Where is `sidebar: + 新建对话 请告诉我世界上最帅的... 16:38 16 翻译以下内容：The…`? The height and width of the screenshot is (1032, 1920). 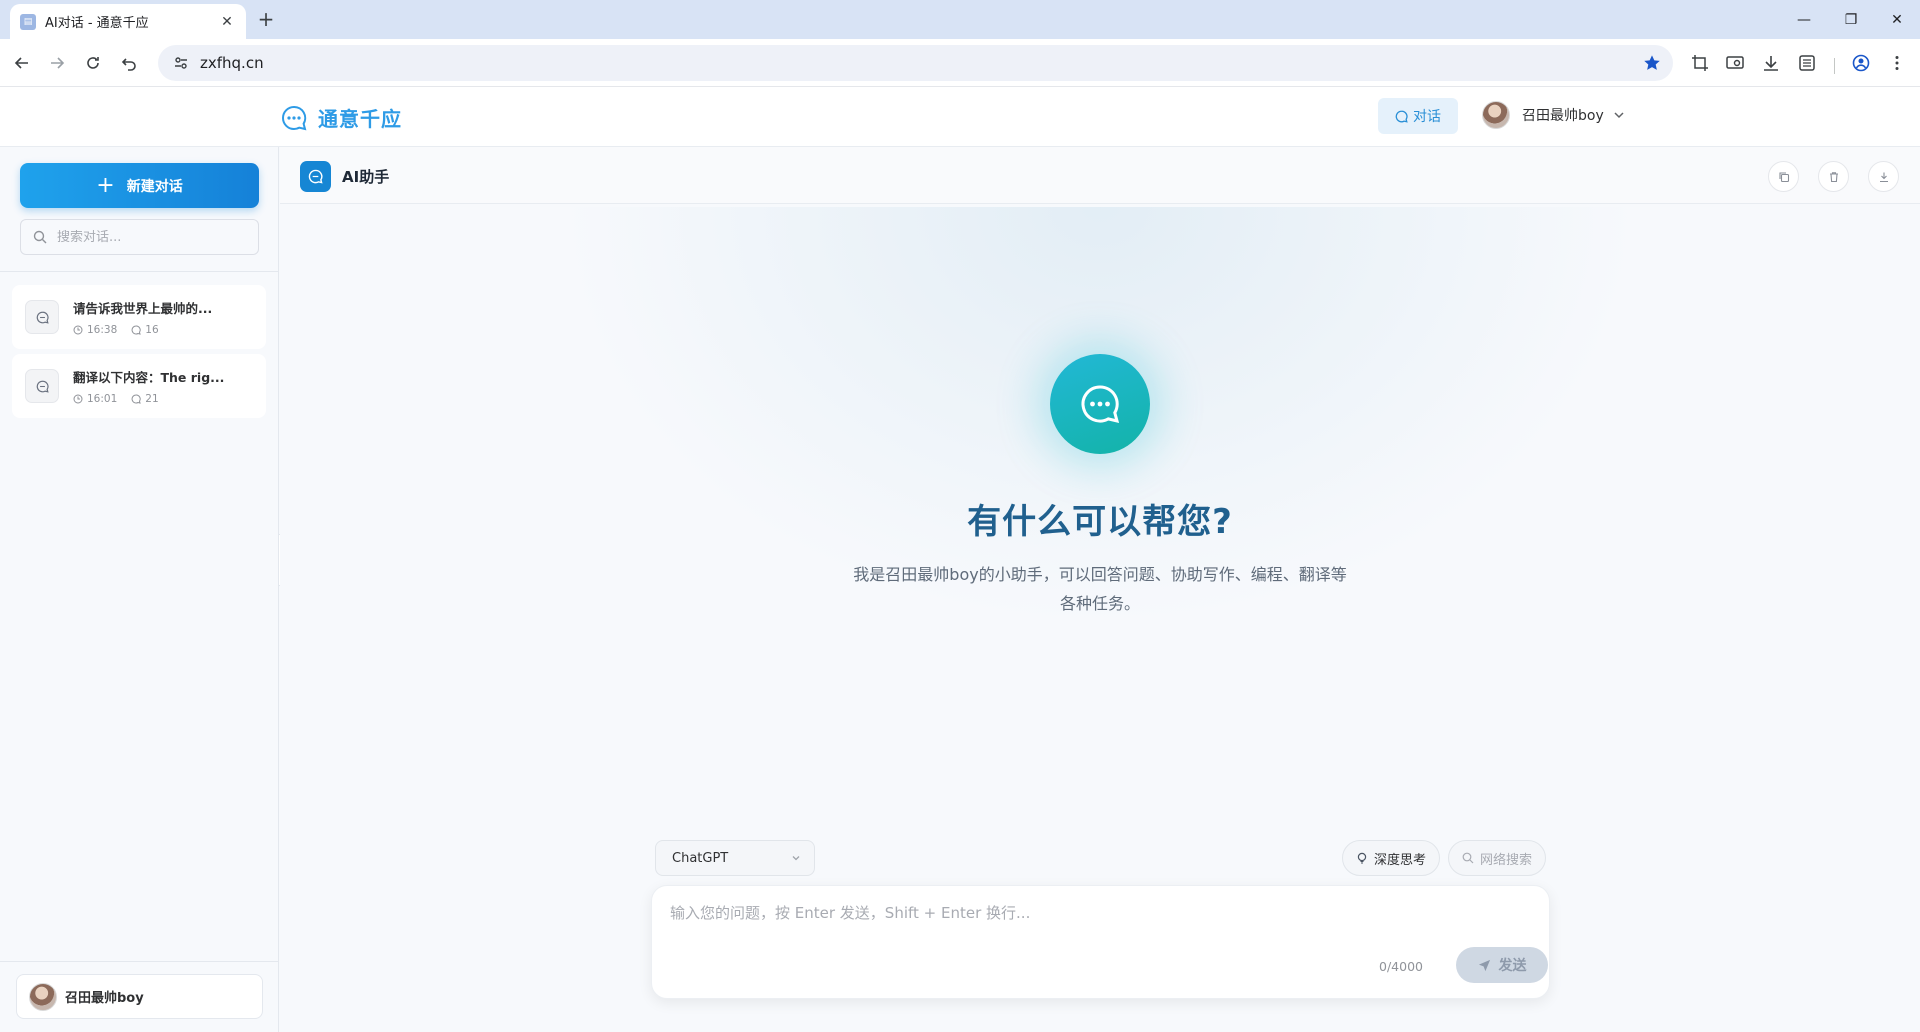
sidebar: + 新建对话 请告诉我世界上最帅的... 16:38 16 翻译以下内容：The… is located at coordinates (139, 589).